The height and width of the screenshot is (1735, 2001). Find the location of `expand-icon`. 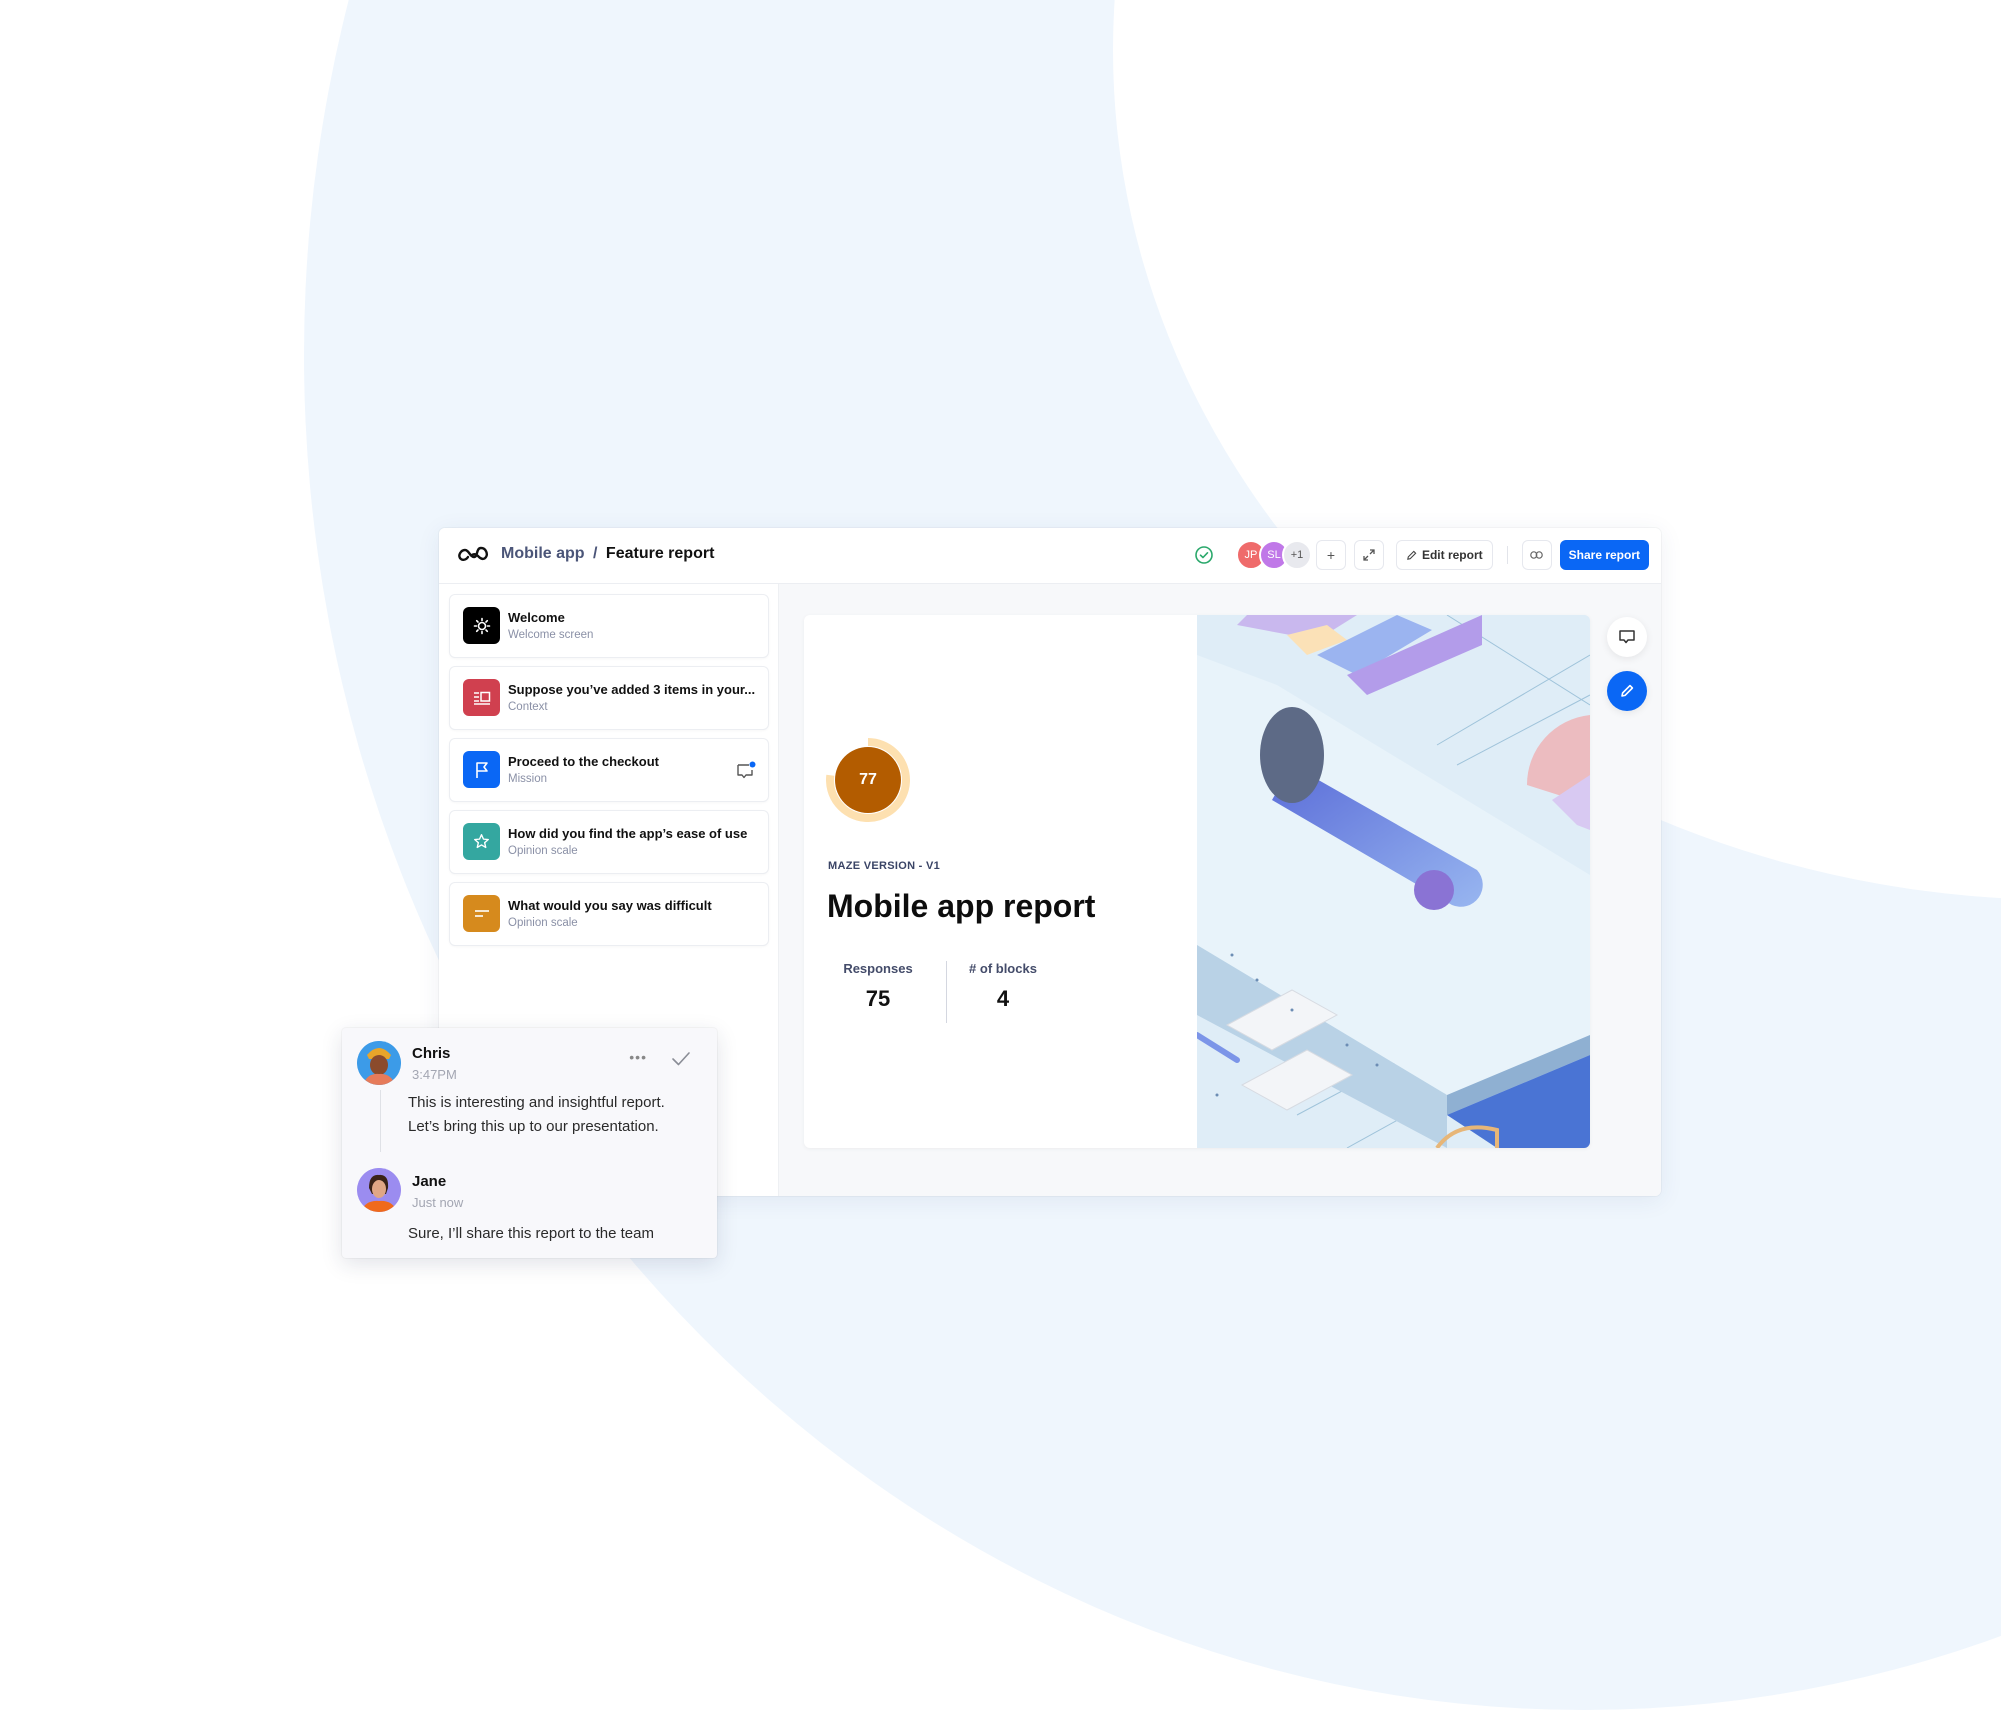

expand-icon is located at coordinates (1369, 555).